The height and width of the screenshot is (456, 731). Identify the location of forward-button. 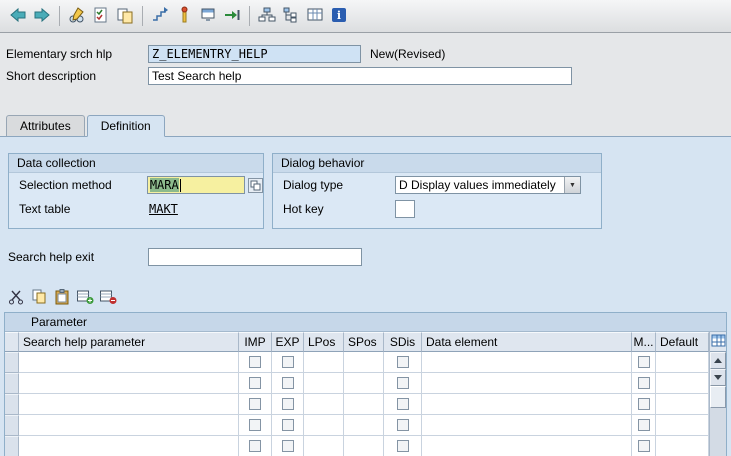
(42, 16).